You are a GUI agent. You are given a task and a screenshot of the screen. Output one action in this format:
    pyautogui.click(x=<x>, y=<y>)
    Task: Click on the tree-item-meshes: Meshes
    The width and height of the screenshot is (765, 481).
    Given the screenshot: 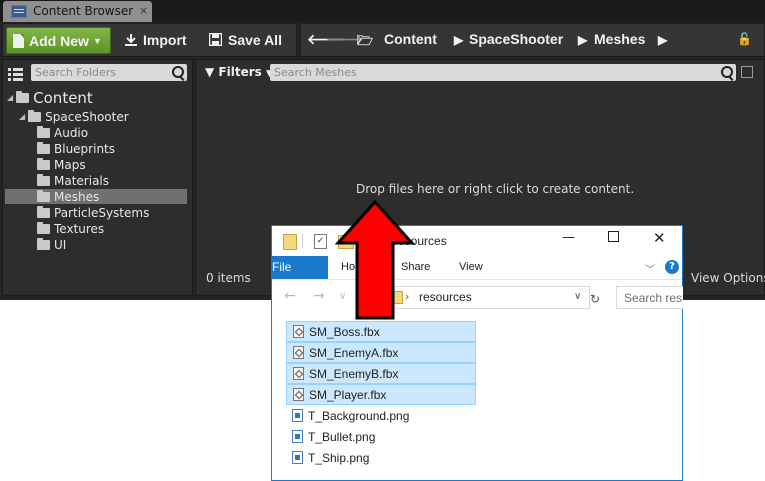 What is the action you would take?
    pyautogui.click(x=96, y=196)
    